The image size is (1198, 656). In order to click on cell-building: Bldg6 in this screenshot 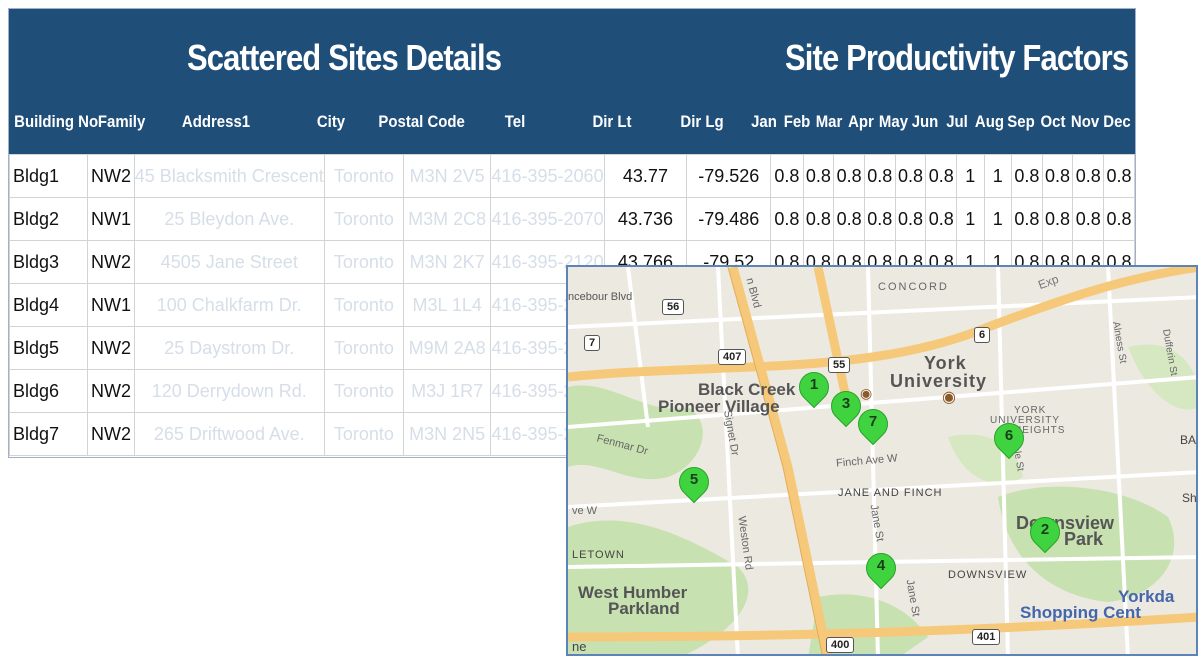, I will do `click(49, 391)`.